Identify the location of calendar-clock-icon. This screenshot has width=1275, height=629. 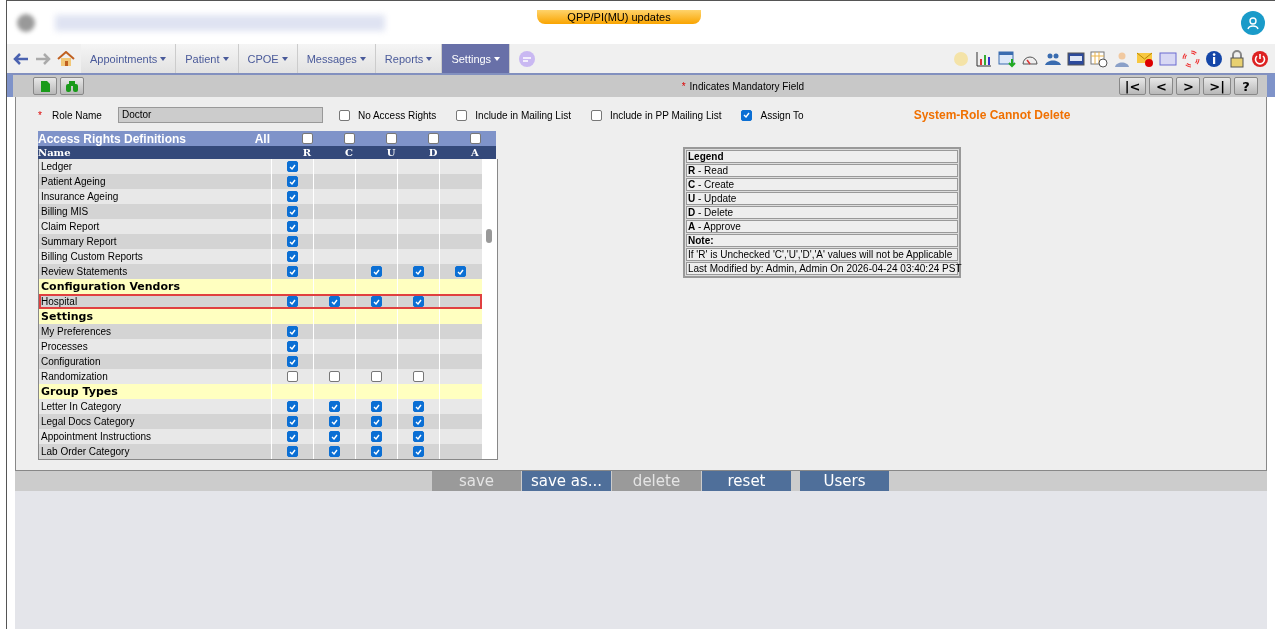
(1099, 58).